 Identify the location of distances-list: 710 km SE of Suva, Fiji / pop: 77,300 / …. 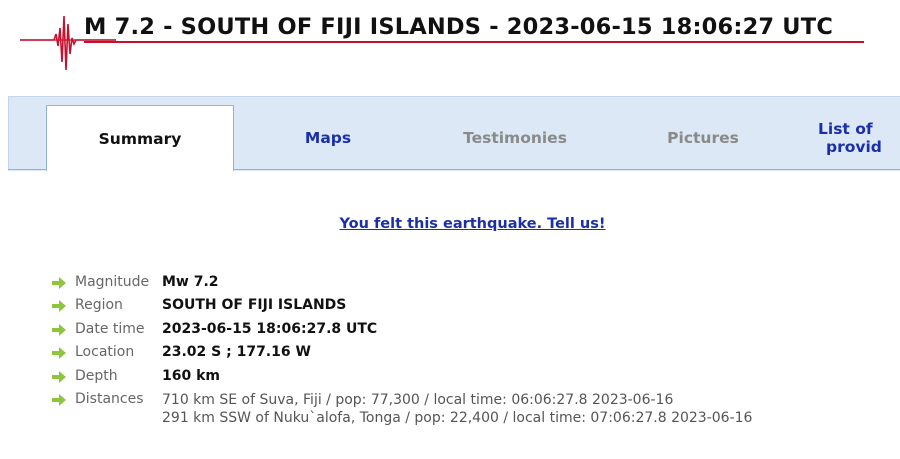
(457, 409).